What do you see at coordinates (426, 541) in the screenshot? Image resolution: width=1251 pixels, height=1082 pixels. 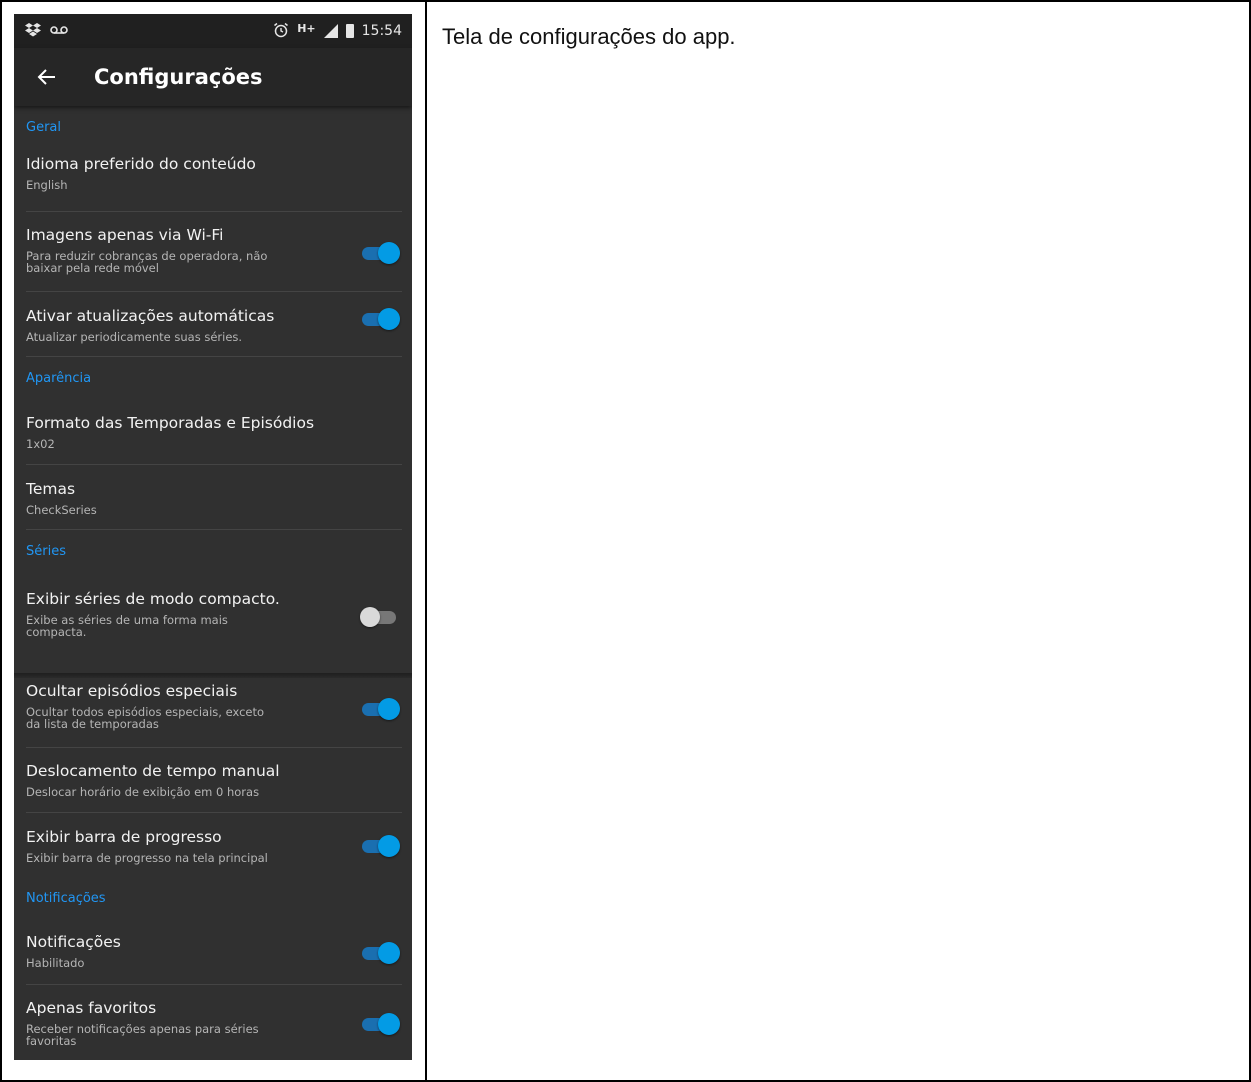 I see `table-divider` at bounding box center [426, 541].